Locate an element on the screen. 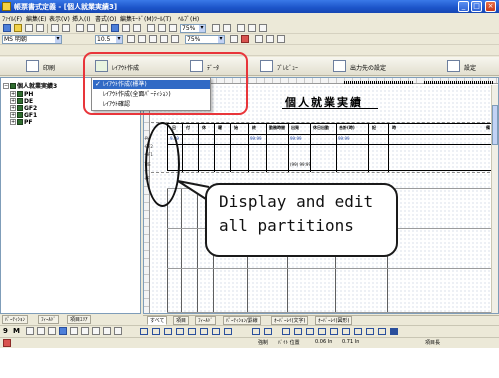 The width and height of the screenshot is (499, 378). partition-line is located at coordinates (324, 172).